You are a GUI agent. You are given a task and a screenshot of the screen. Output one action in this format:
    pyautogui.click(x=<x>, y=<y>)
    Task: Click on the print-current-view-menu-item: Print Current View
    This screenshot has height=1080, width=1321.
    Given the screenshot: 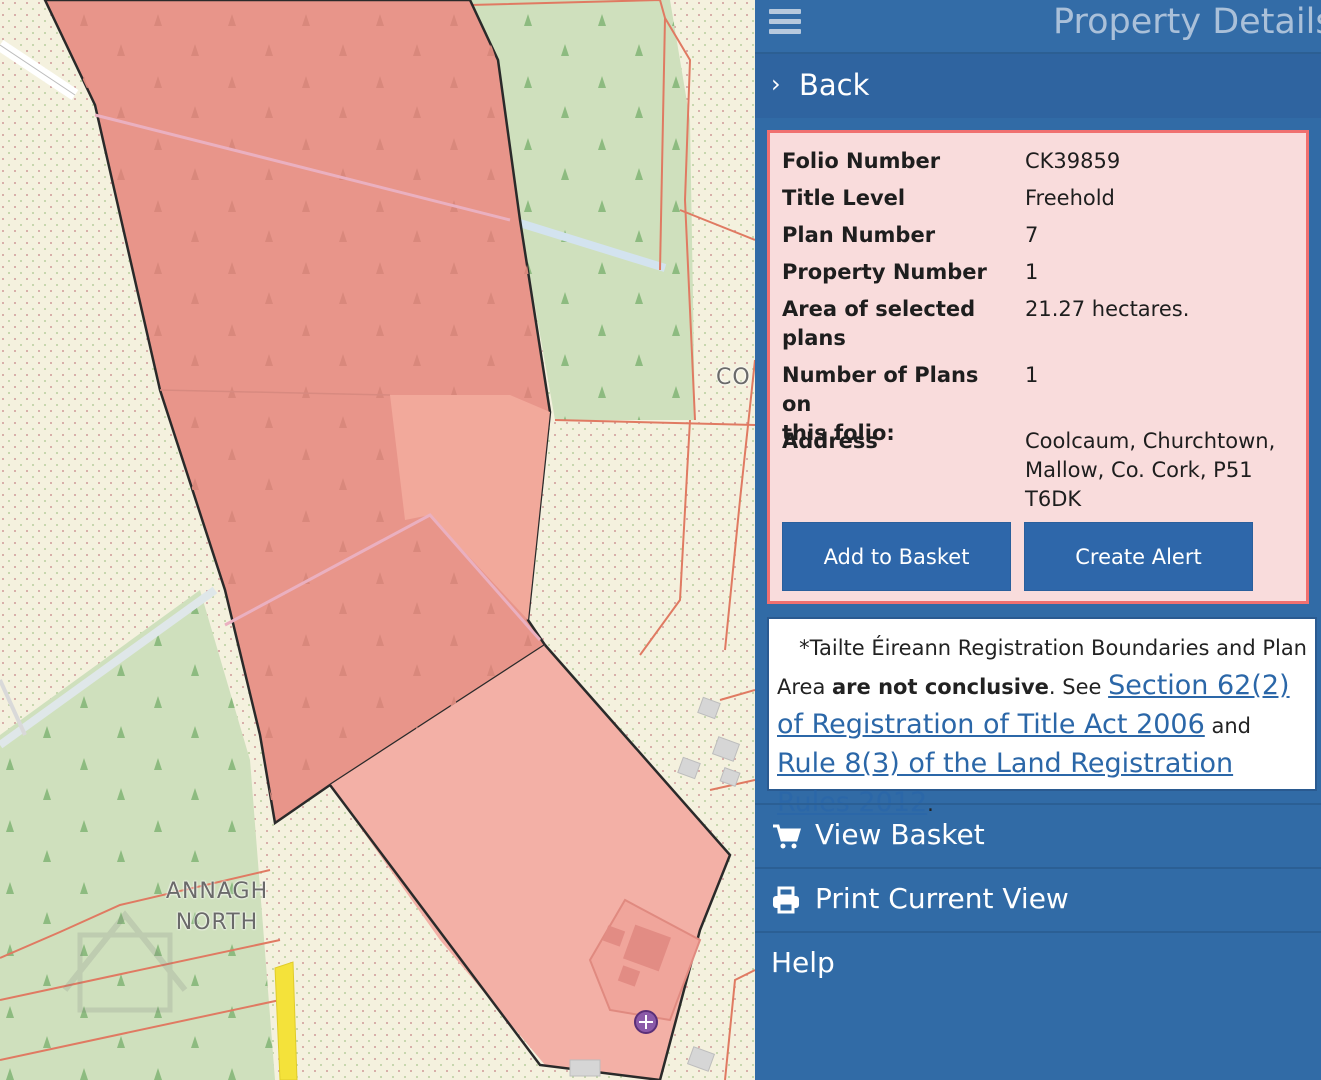 What is the action you would take?
    pyautogui.click(x=1038, y=899)
    